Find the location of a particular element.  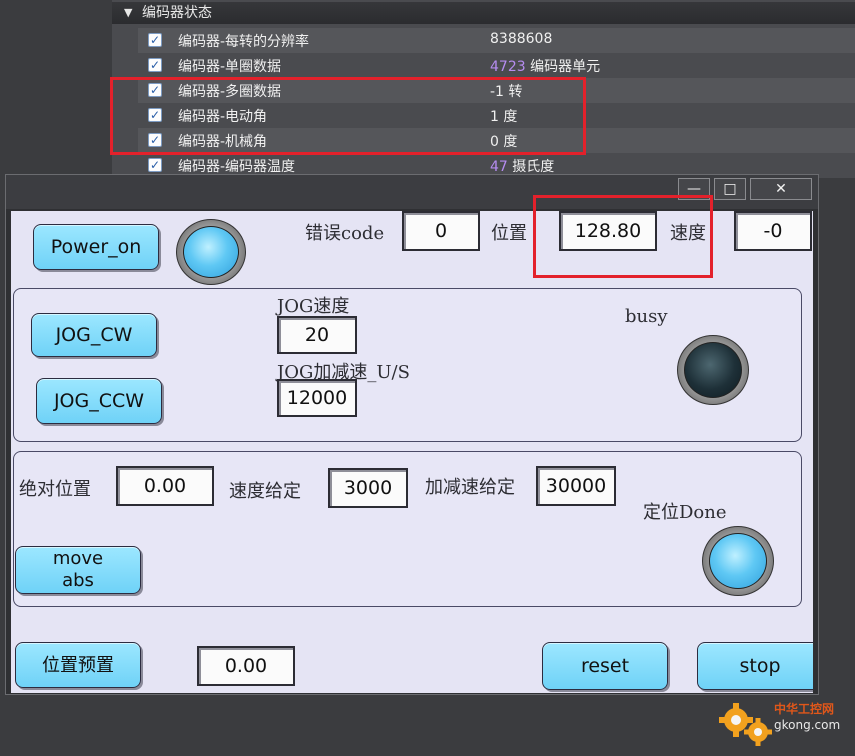

jog-speed-label: JOG速度 is located at coordinates (313, 306).